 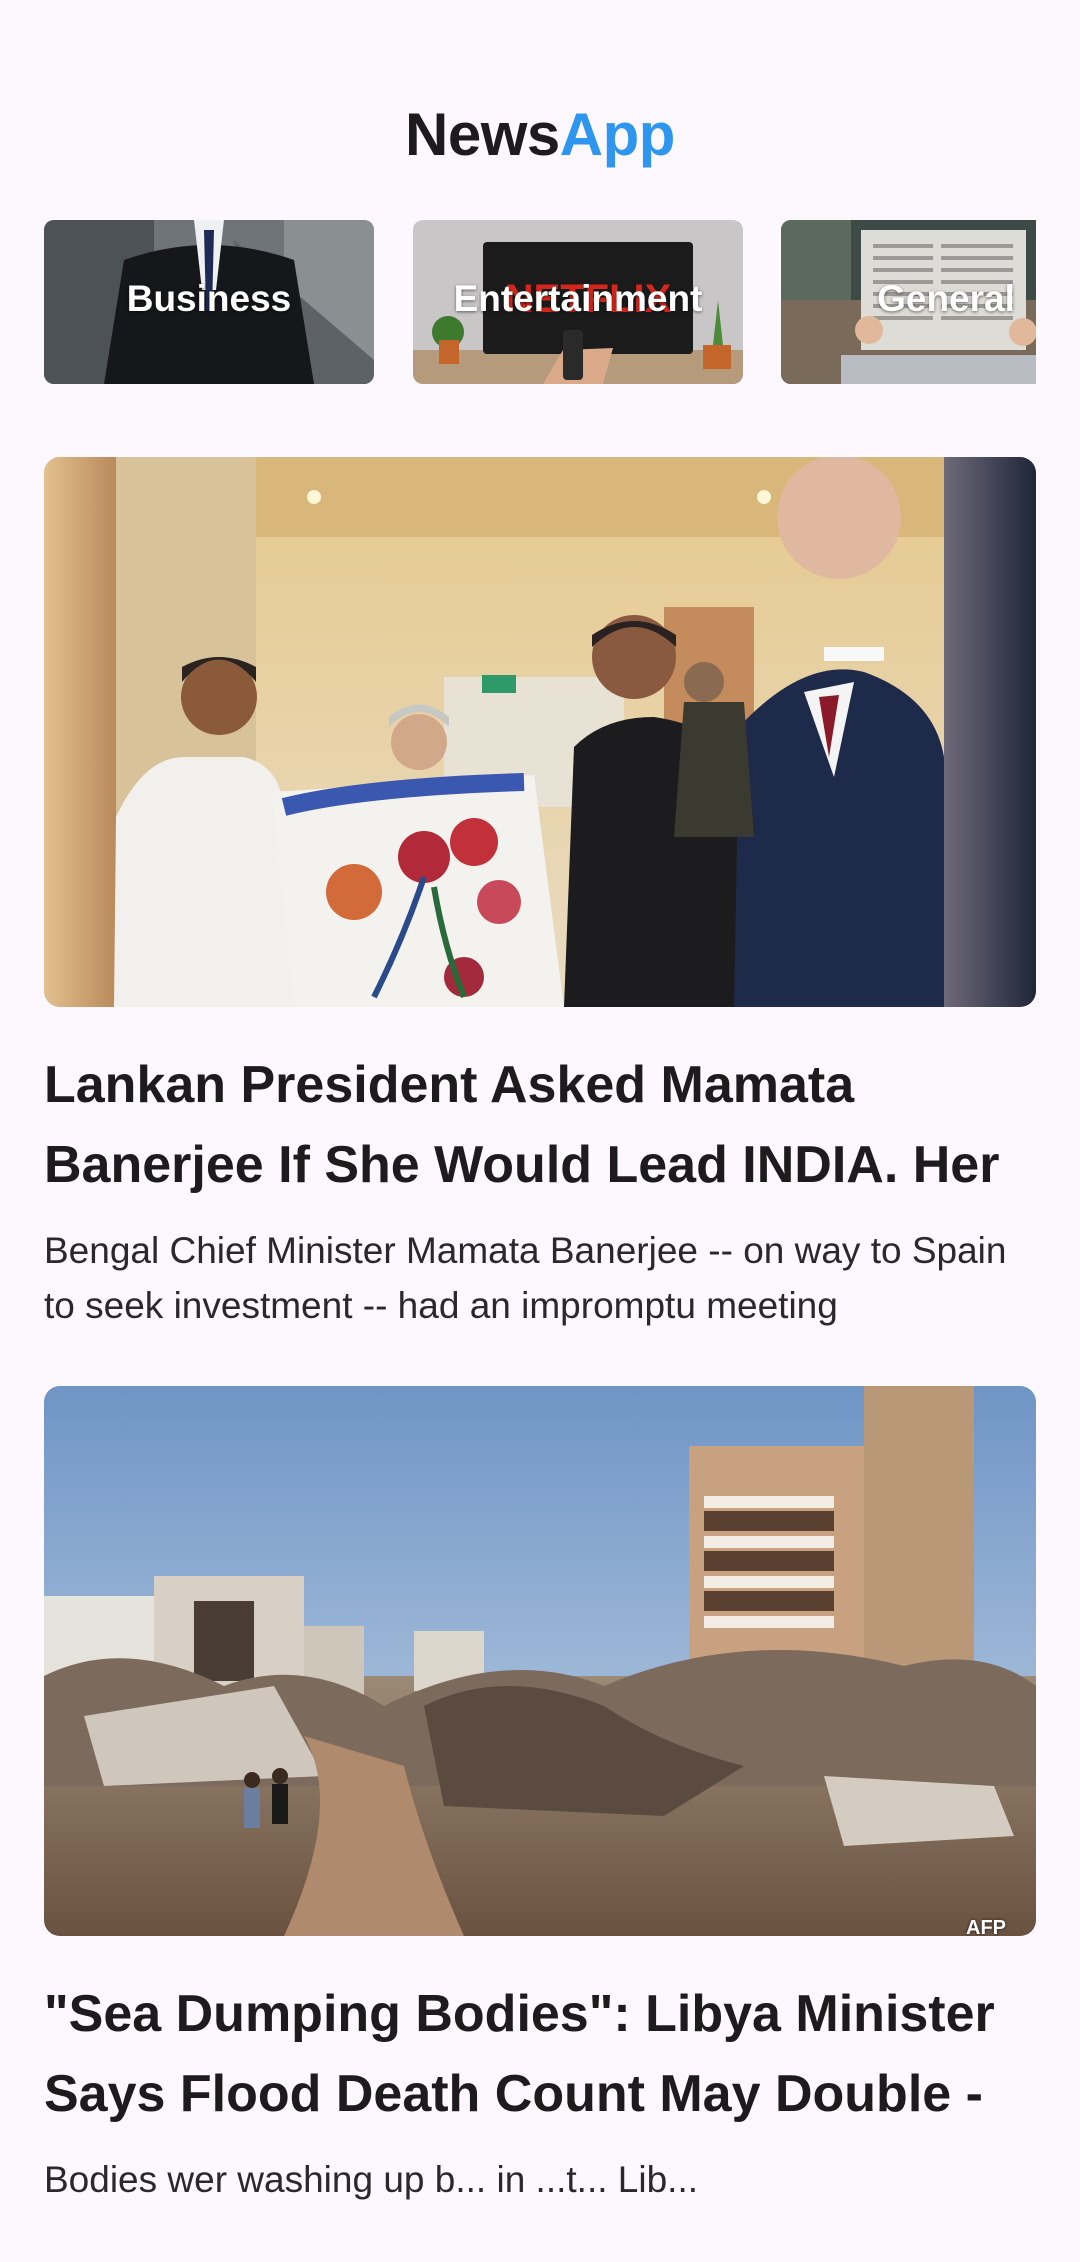 I want to click on category-card-general: General, so click(x=908, y=302).